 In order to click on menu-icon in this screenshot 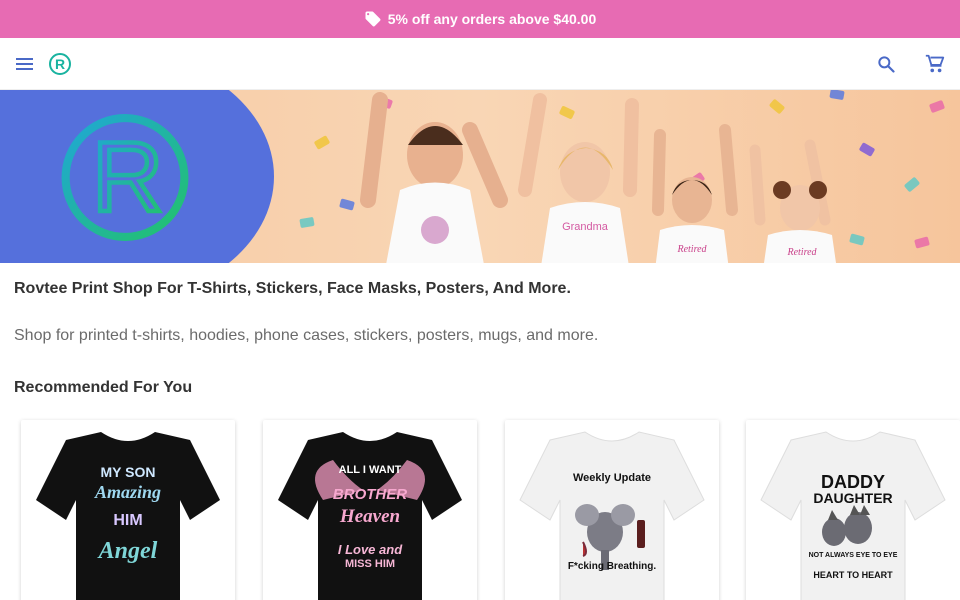, I will do `click(25, 64)`.